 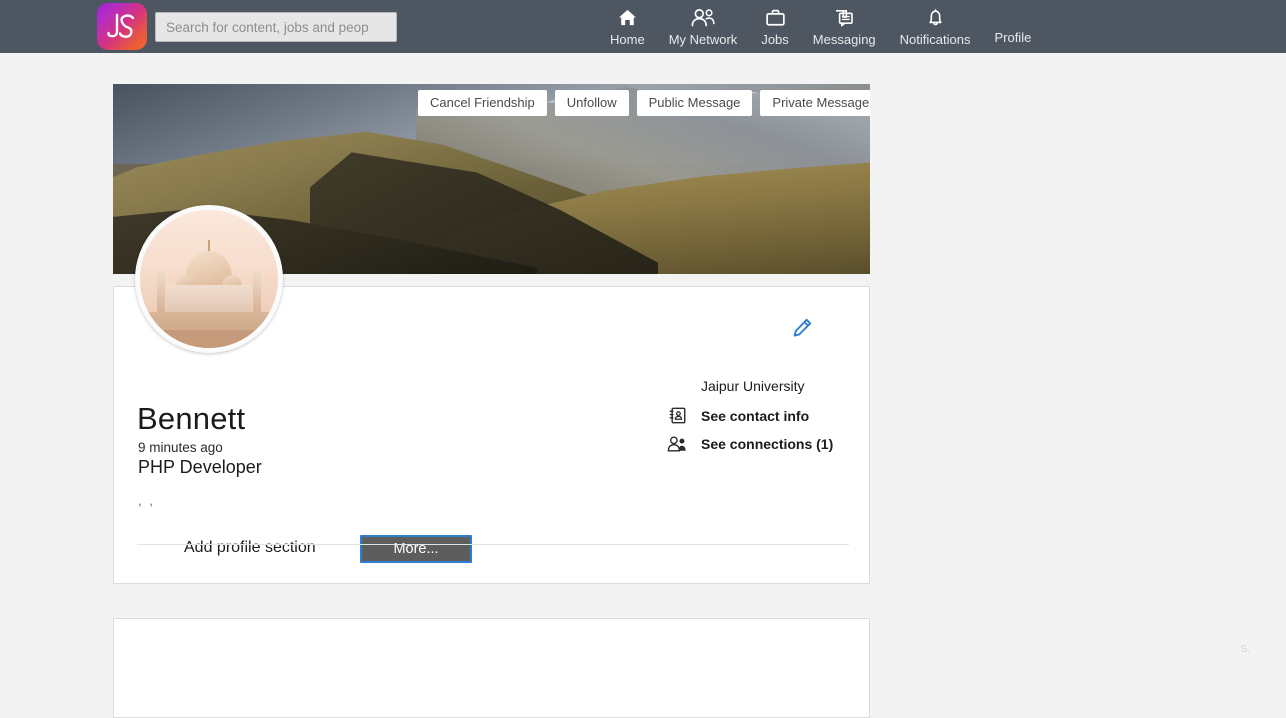 I want to click on briefcase-icon, so click(x=775, y=17).